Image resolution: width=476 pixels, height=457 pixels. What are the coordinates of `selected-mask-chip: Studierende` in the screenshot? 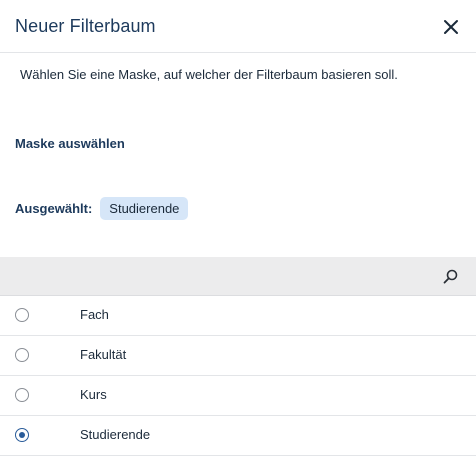 It's located at (144, 208).